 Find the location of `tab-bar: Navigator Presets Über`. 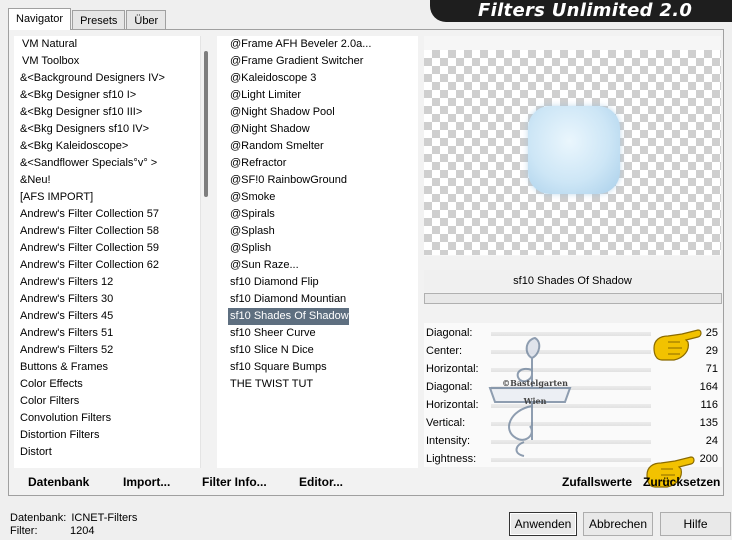

tab-bar: Navigator Presets Über is located at coordinates (87, 19).